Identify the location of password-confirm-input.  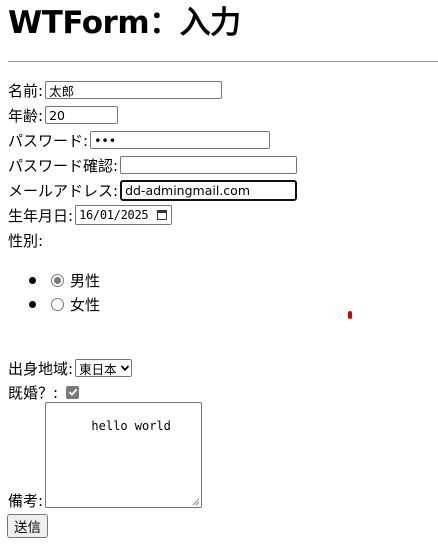
(209, 165).